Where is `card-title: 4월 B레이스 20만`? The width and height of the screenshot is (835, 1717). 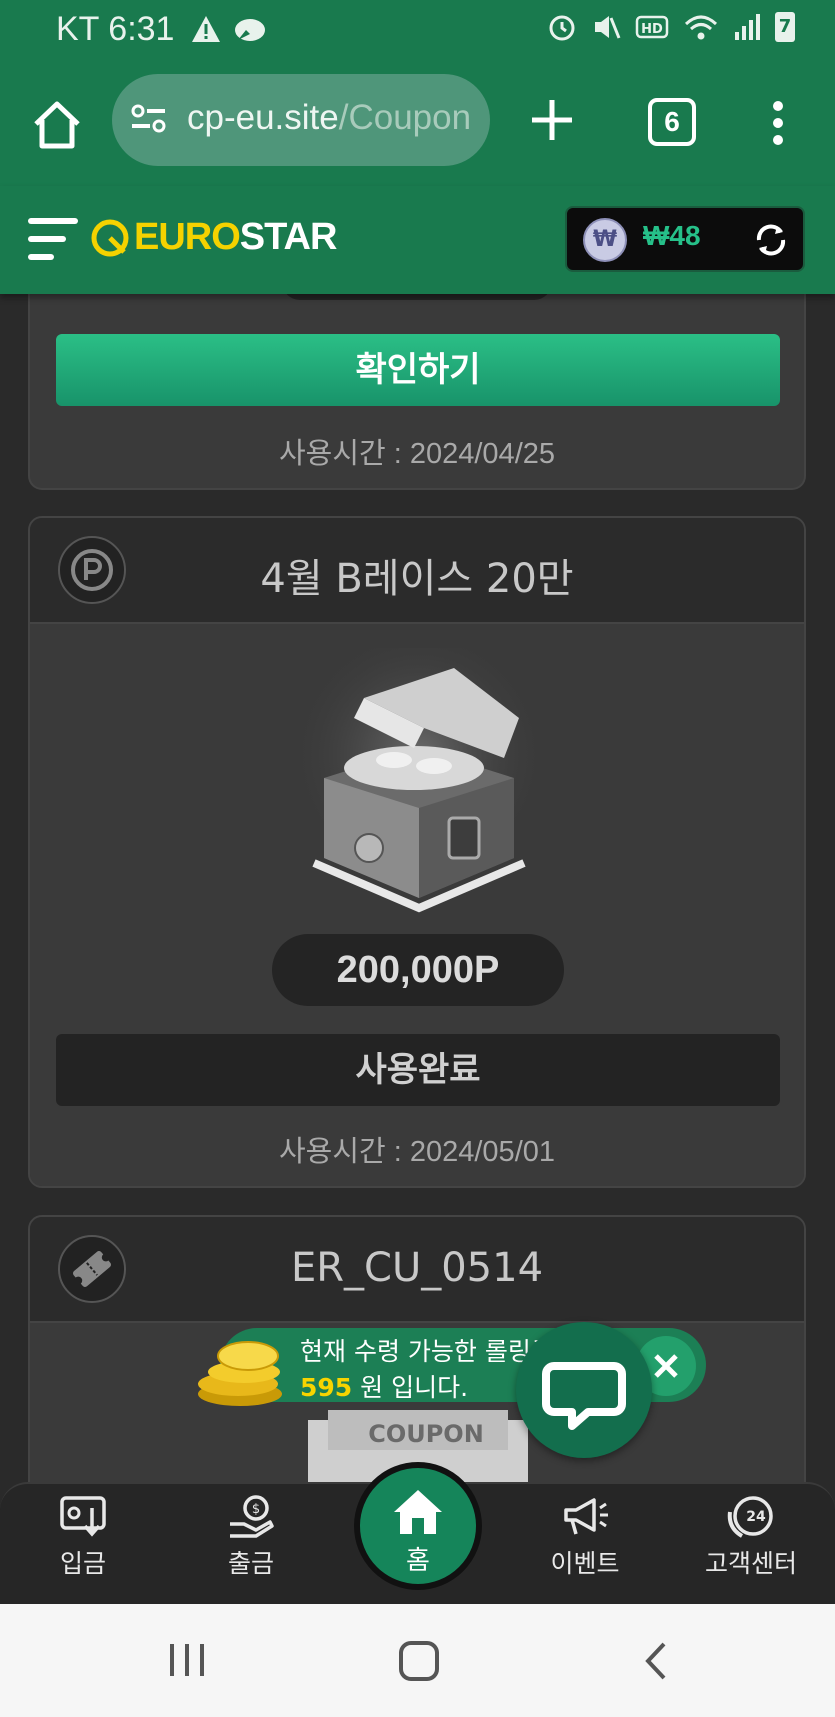 card-title: 4월 B레이스 20만 is located at coordinates (417, 579).